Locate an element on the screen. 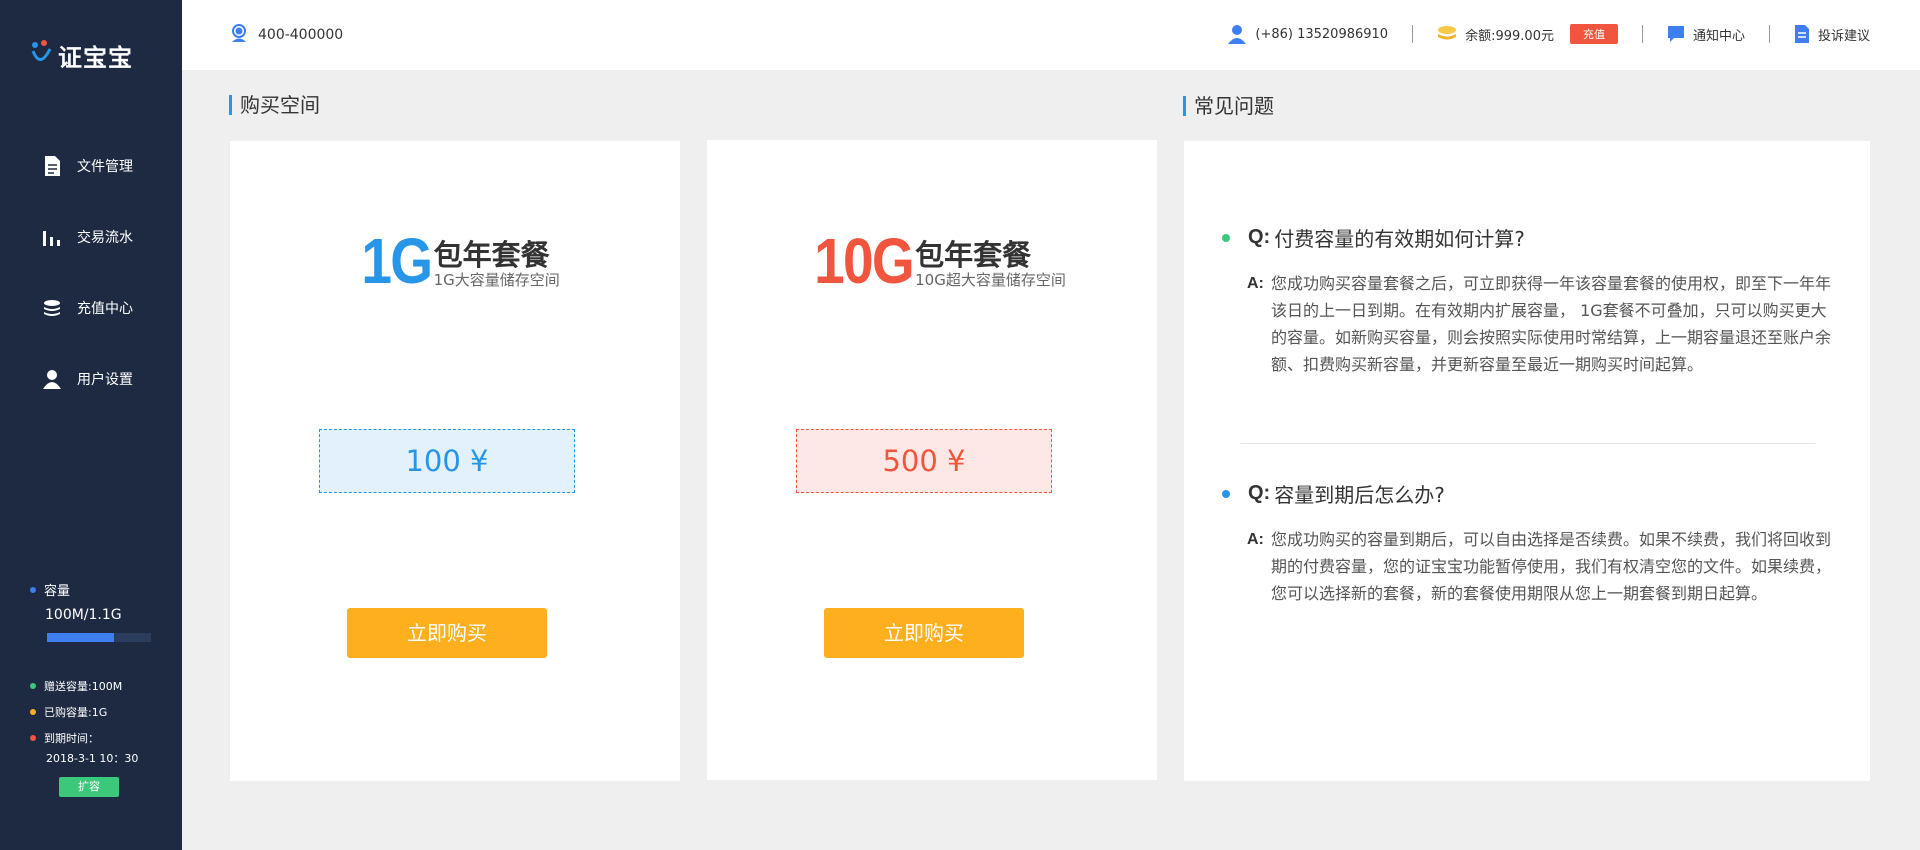 The width and height of the screenshot is (1920, 850). capacity-dot-icon is located at coordinates (33, 589).